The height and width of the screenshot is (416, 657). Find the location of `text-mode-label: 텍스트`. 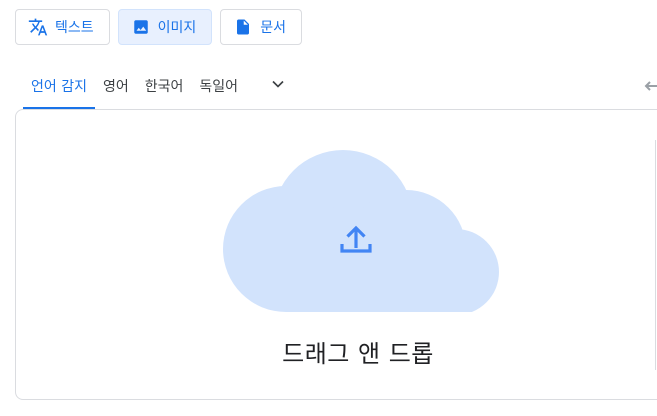

text-mode-label: 텍스트 is located at coordinates (74, 28).